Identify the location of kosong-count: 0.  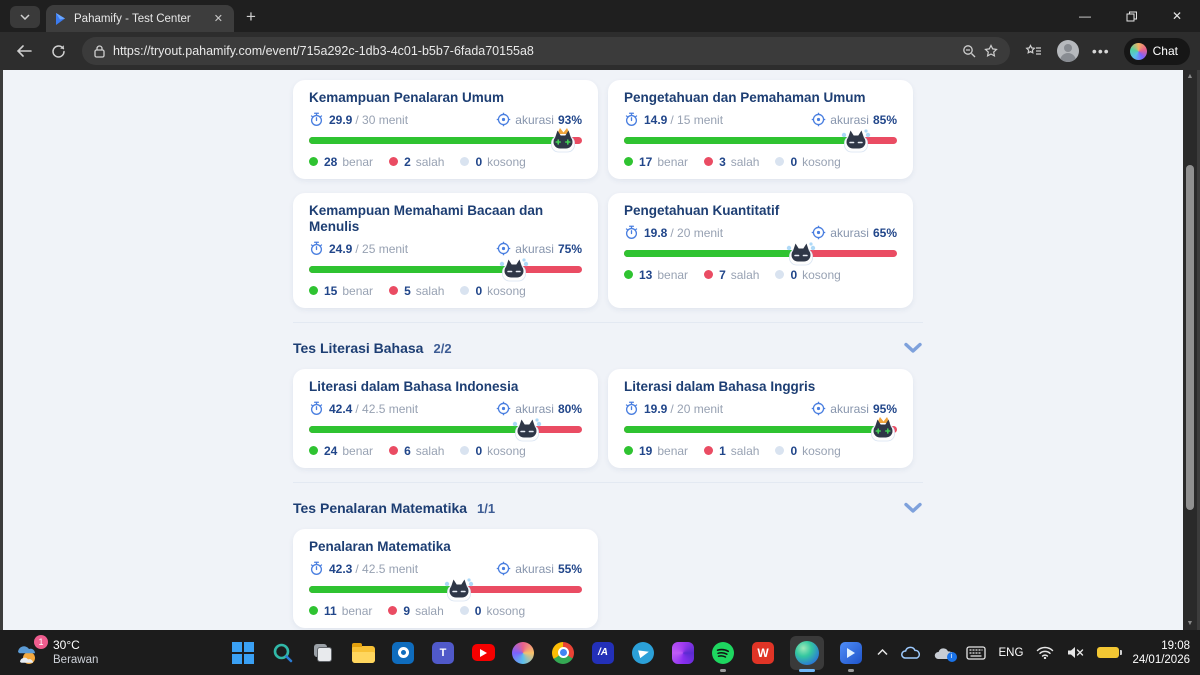
(794, 450).